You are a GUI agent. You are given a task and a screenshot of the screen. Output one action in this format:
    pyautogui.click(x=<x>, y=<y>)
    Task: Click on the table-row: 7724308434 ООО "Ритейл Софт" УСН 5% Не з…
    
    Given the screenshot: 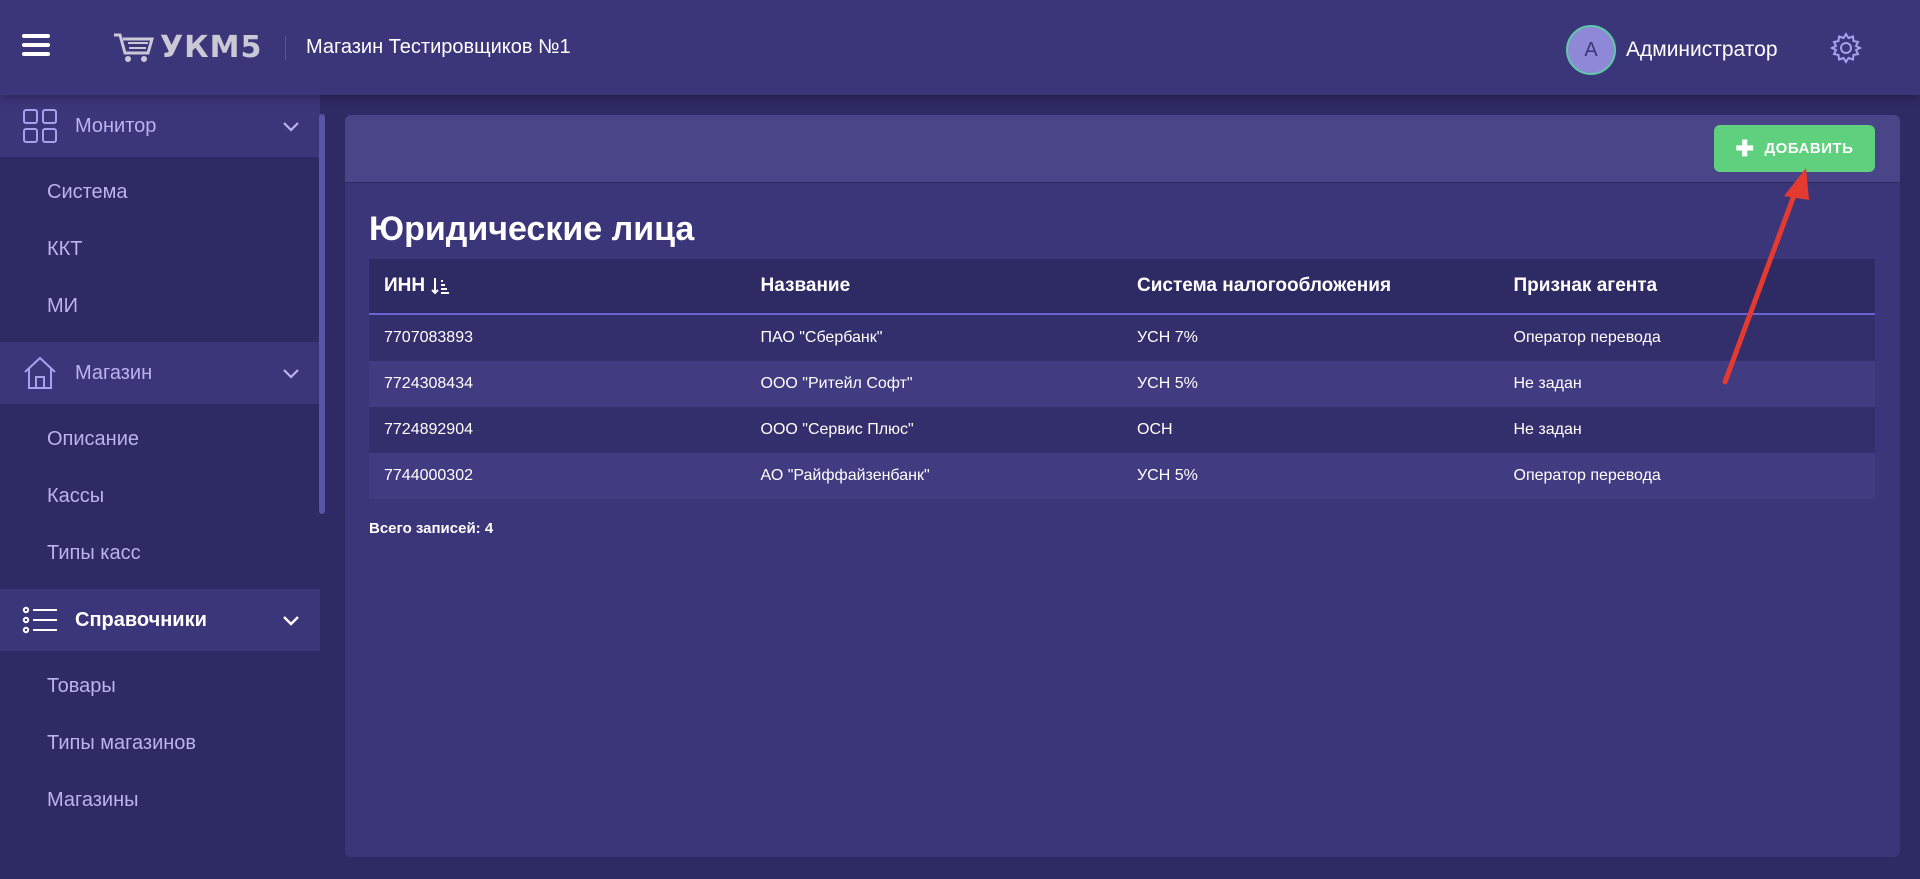 What is the action you would take?
    pyautogui.click(x=1122, y=384)
    